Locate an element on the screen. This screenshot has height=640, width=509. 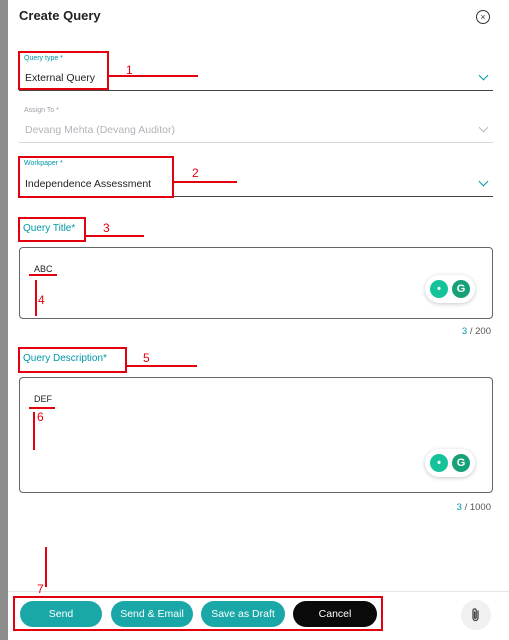
close-icon: × is located at coordinates (483, 17).